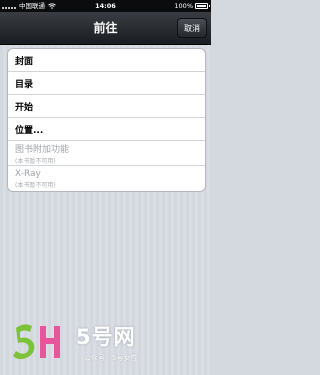 The image size is (320, 375). I want to click on watermark-brand: 5号网, so click(106, 337).